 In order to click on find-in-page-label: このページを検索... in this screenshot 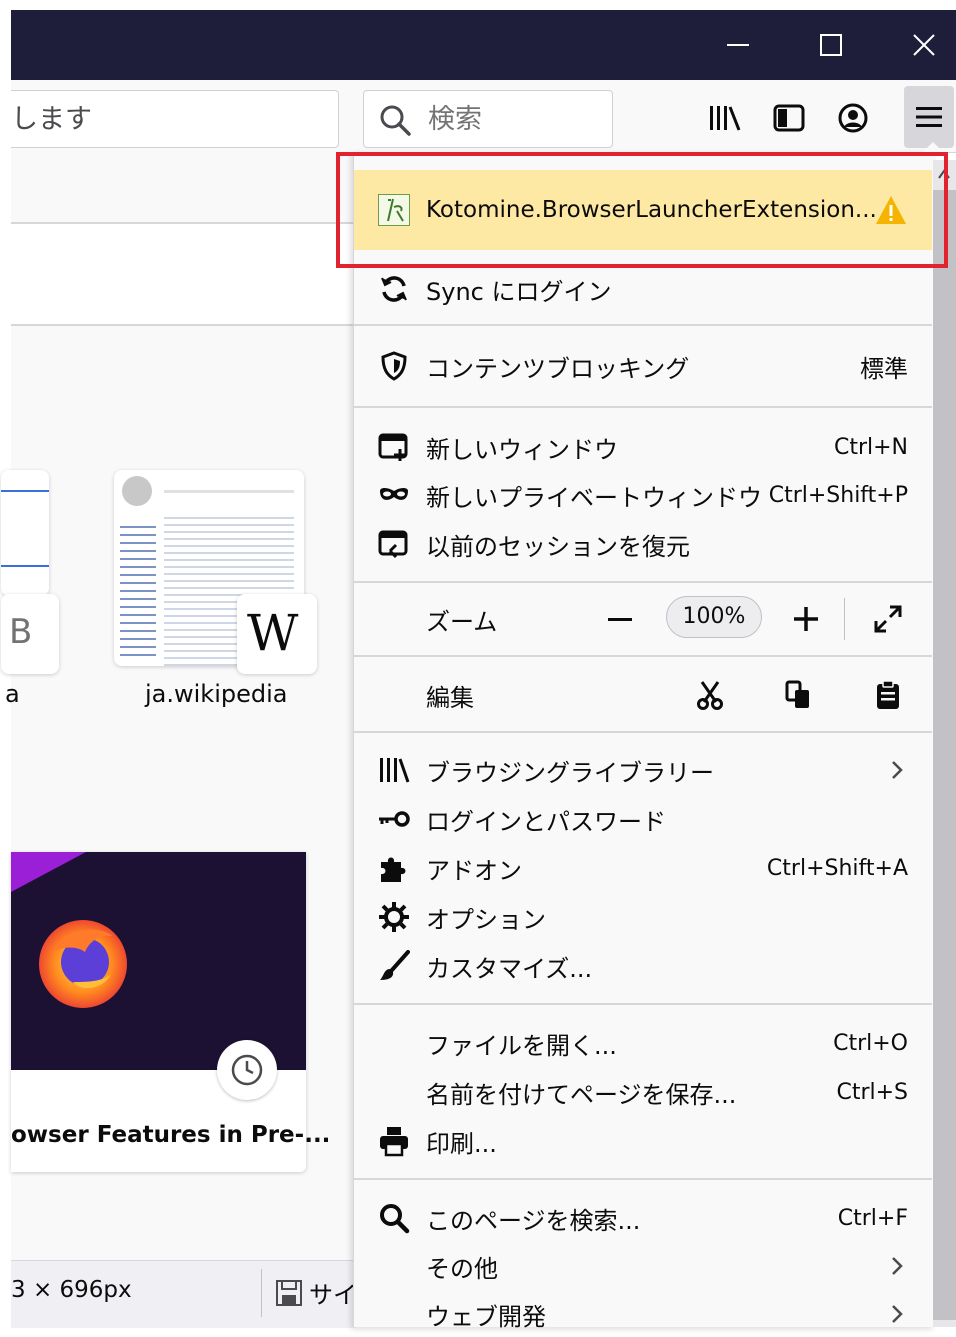, I will do `click(533, 1220)`.